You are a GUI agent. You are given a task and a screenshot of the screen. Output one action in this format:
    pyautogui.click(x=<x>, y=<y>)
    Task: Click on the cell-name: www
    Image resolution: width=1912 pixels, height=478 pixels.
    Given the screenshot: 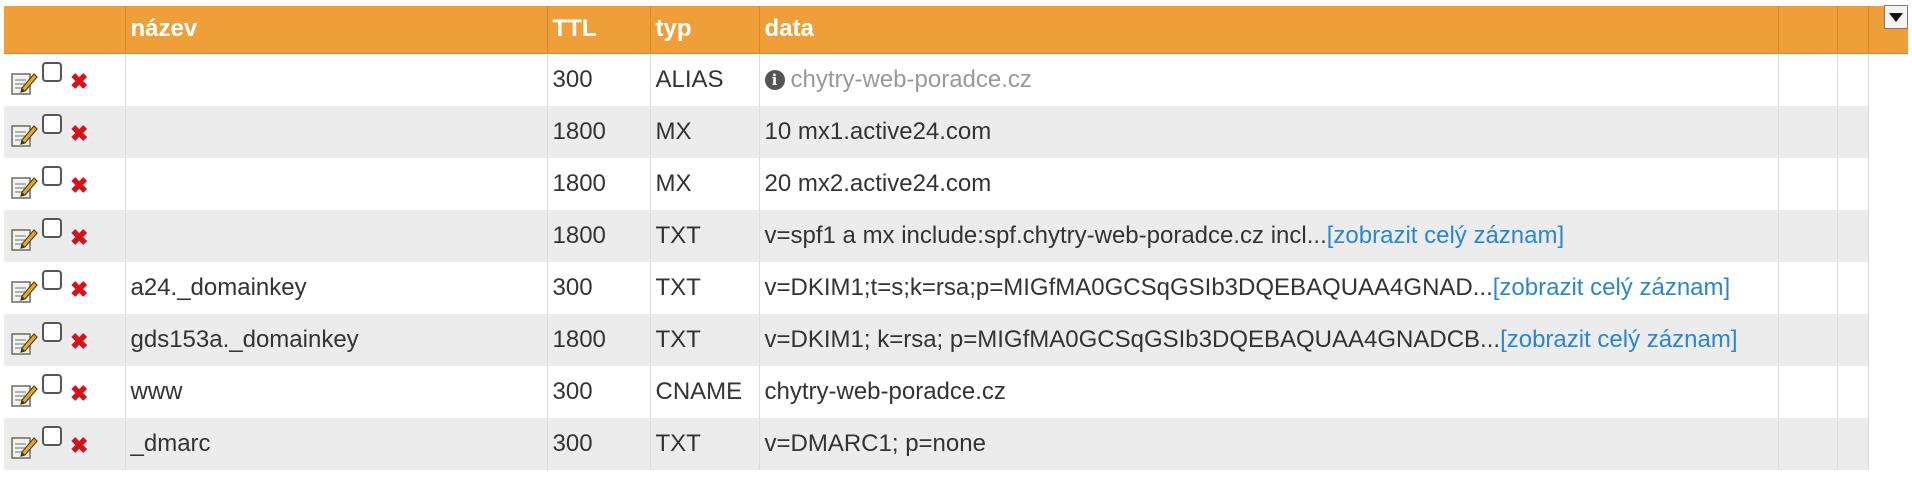 What is the action you would take?
    pyautogui.click(x=335, y=391)
    